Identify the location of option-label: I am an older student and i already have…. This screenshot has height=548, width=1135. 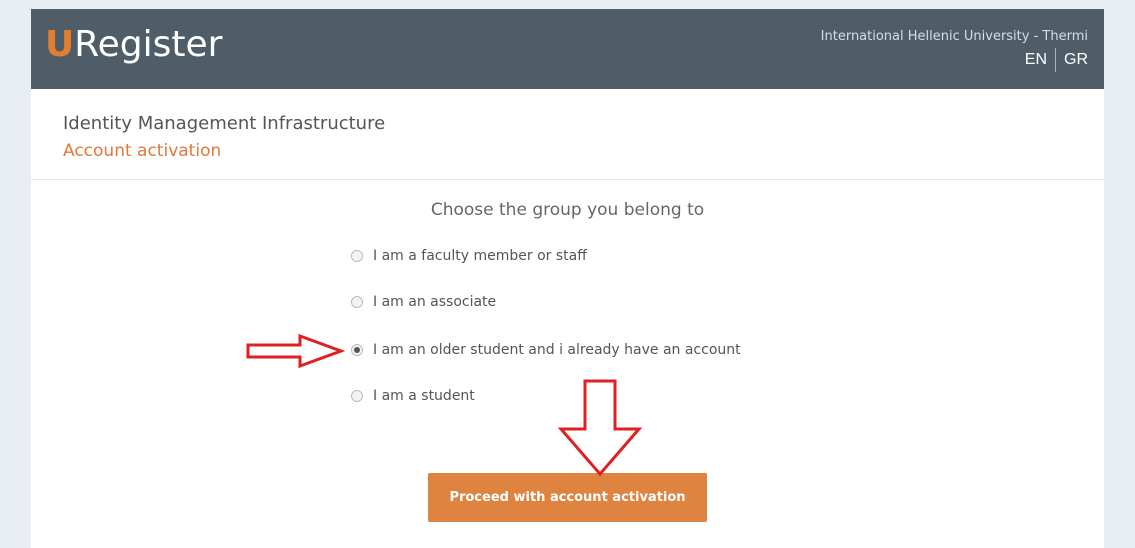
(557, 350).